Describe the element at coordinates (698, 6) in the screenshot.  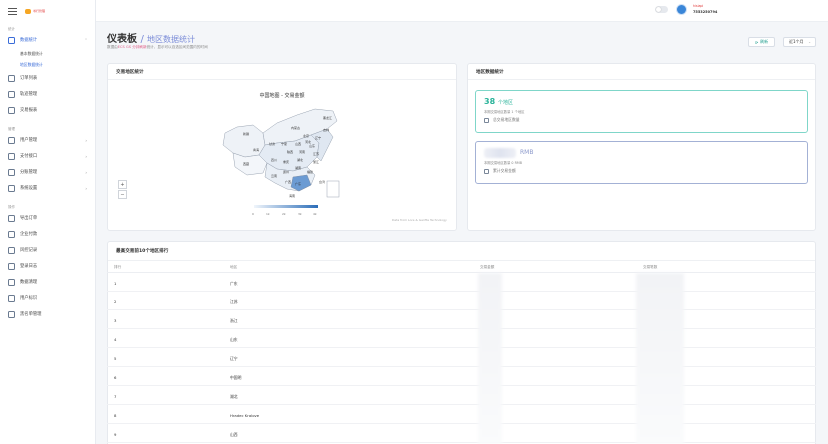
I see `user-name: hisiapi` at that location.